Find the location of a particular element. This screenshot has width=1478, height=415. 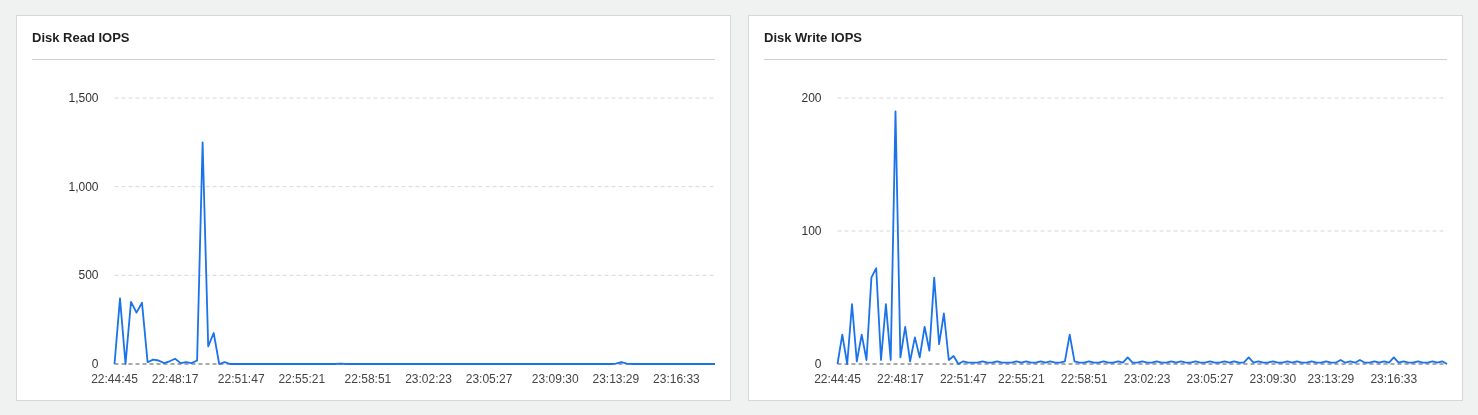

axis-tick-label: 500 is located at coordinates (88, 275).